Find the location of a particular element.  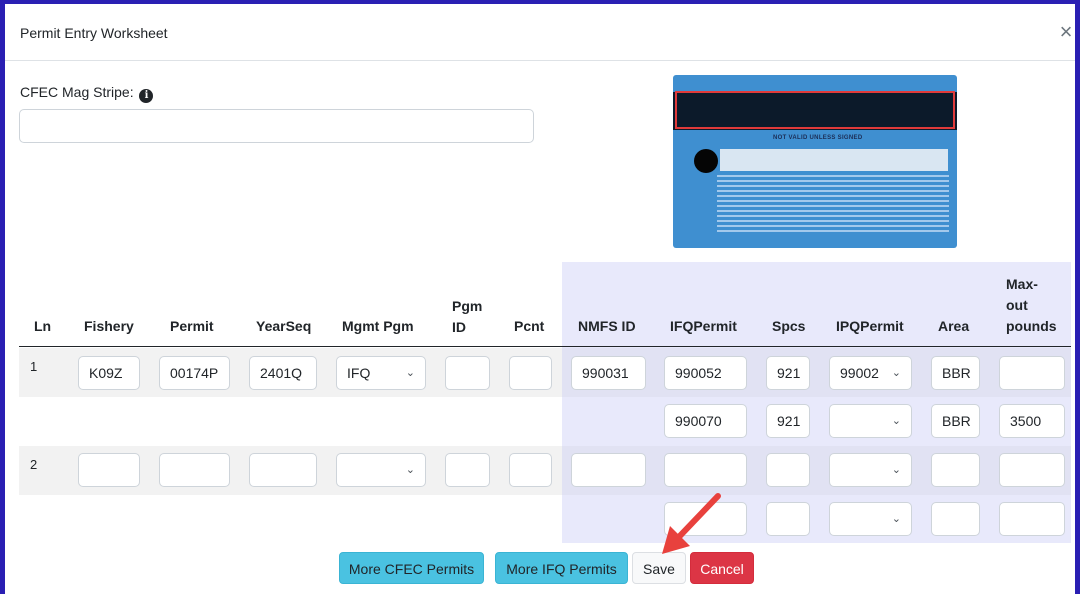

row-1-area-input: BBR is located at coordinates (955, 373).